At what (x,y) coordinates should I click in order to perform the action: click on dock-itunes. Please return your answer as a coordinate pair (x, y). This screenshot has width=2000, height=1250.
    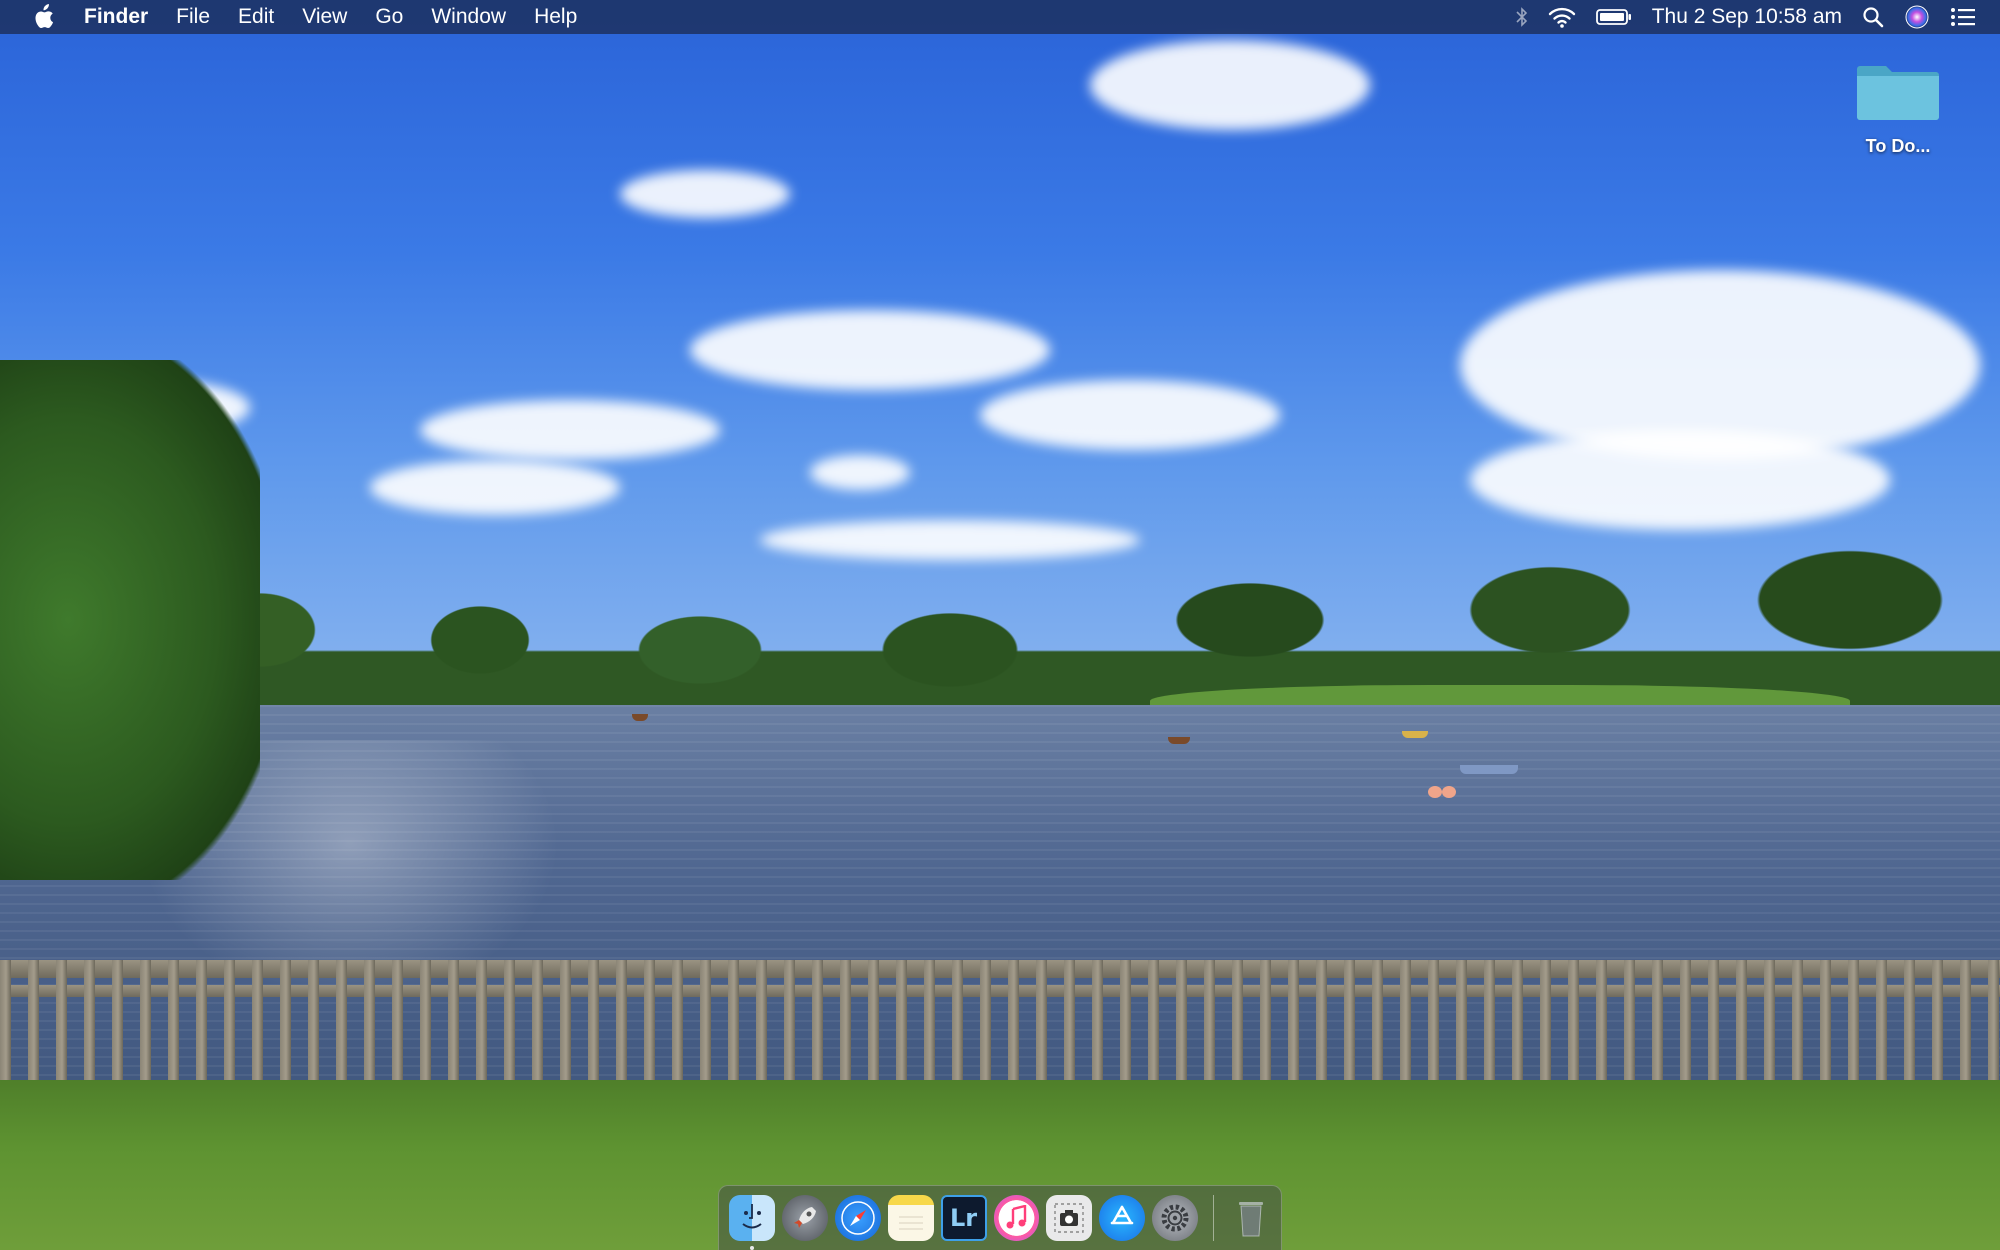
    Looking at the image, I should click on (1016, 1218).